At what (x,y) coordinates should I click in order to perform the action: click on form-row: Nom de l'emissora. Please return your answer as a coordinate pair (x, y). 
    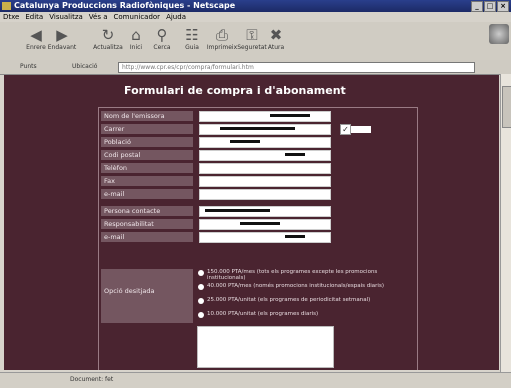
    Looking at the image, I should click on (258, 116).